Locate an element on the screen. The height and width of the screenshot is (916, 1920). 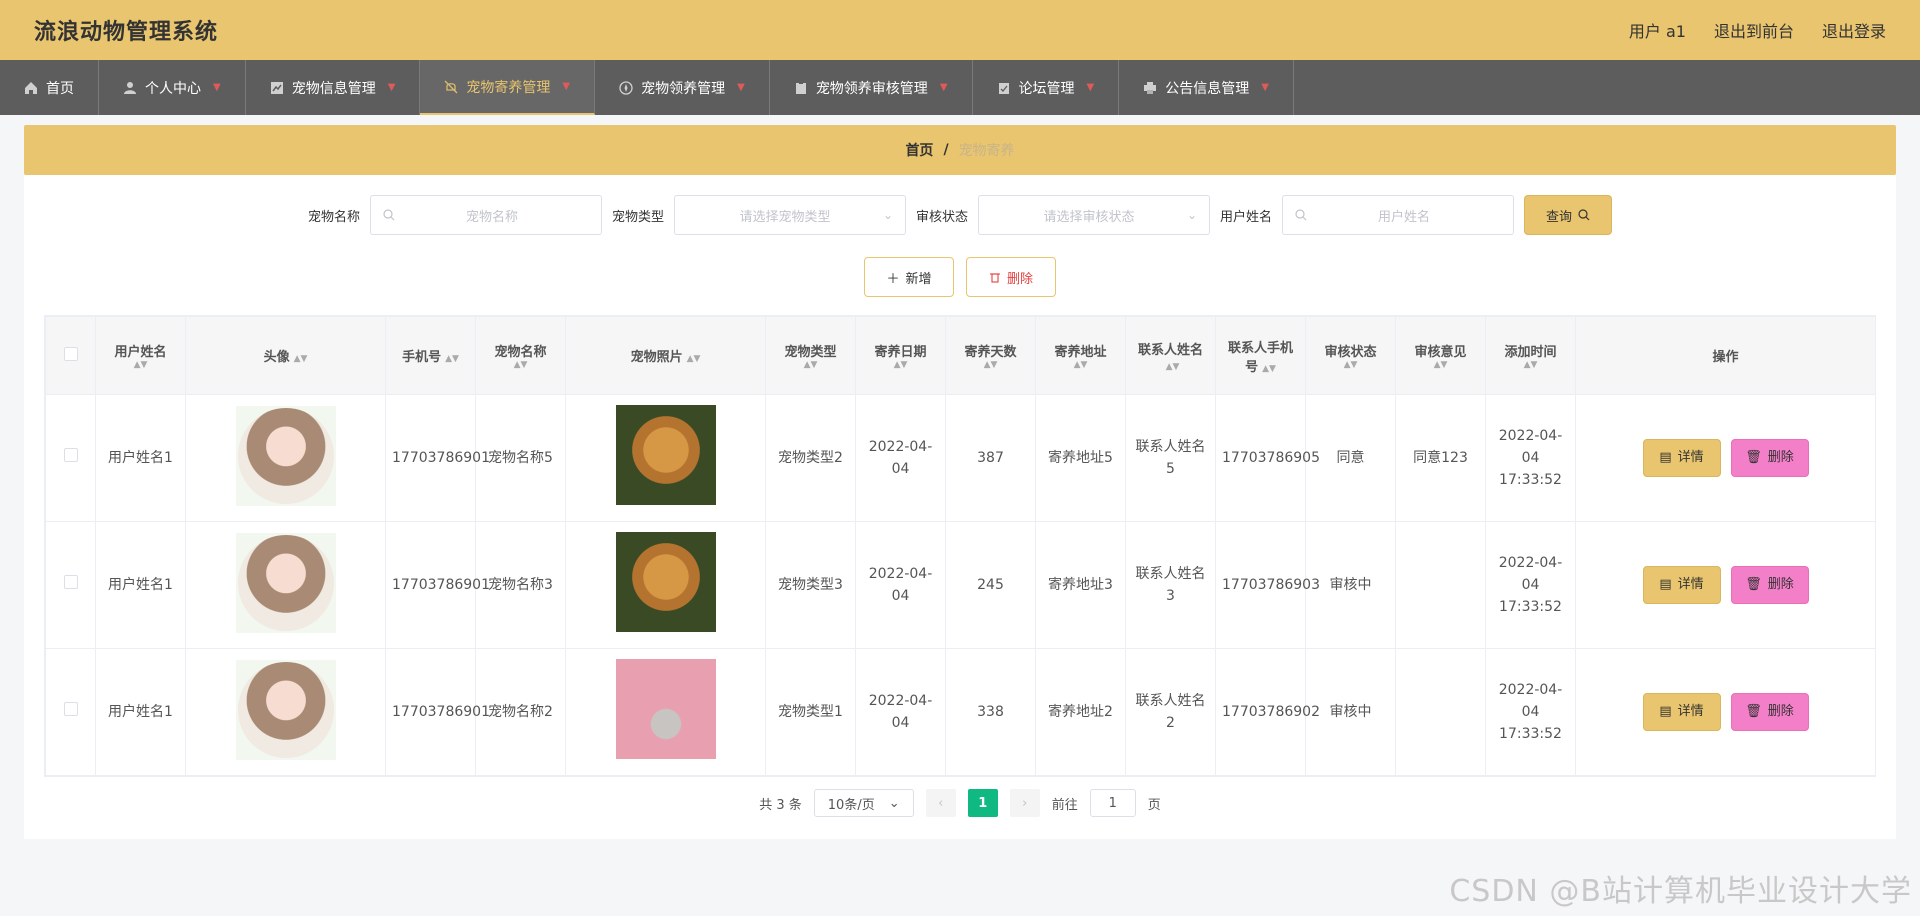
exit-front-link: 退出到前台 is located at coordinates (1754, 30).